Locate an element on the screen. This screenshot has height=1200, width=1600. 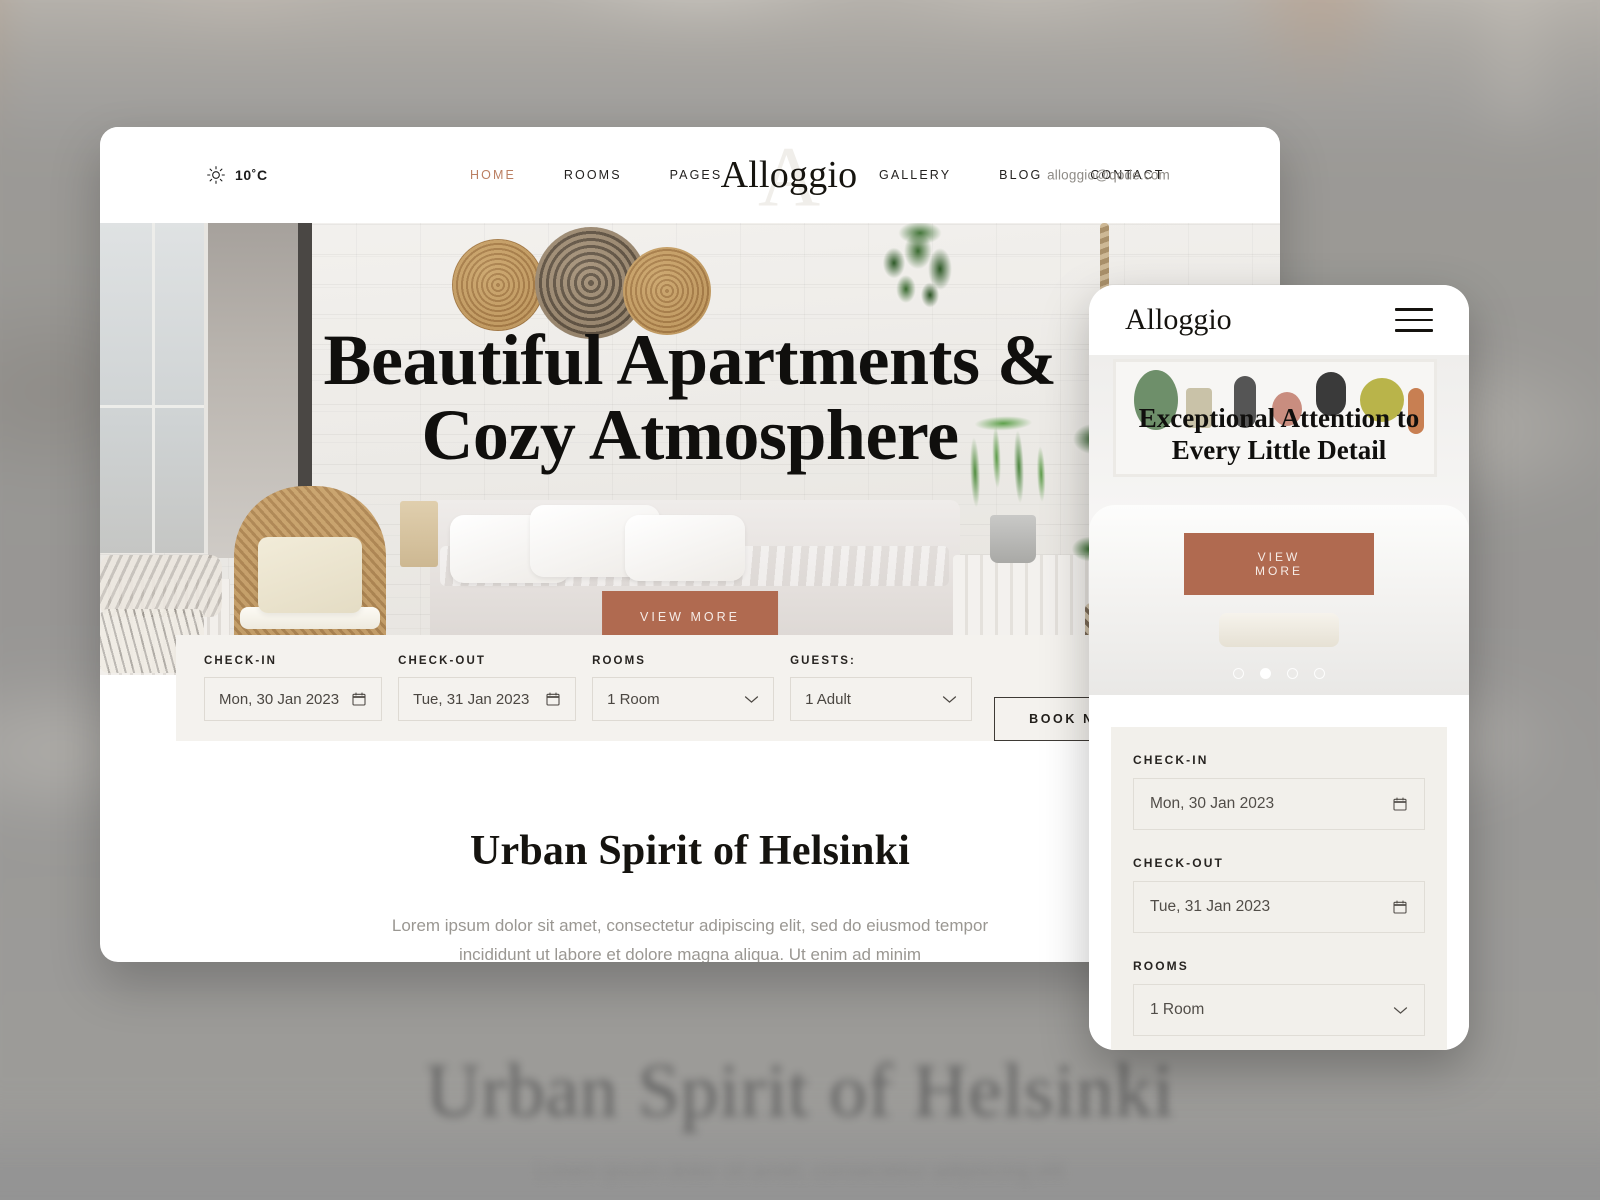
checkin-input: Mon, 30 Jan 2023 is located at coordinates (293, 699).